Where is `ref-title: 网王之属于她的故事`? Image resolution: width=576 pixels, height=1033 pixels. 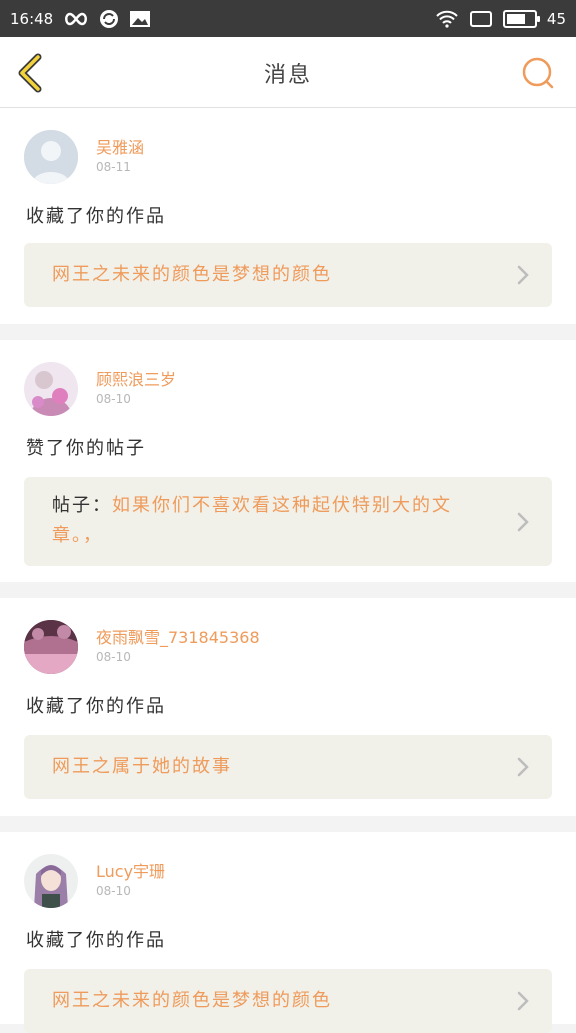 ref-title: 网王之属于她的故事 is located at coordinates (142, 766).